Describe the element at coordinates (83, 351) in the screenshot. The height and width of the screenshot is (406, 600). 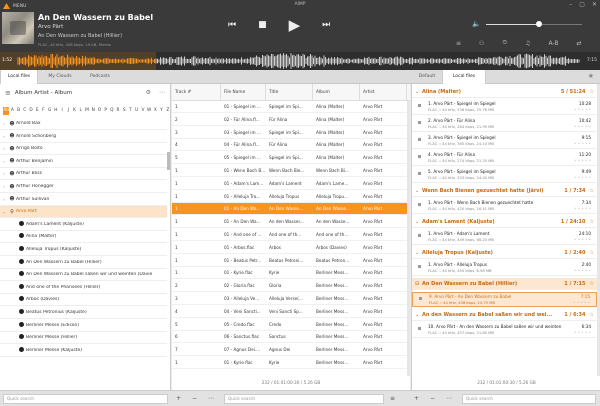
I see `tree-album-row: Berliner Messe (Kaljuste)` at that location.